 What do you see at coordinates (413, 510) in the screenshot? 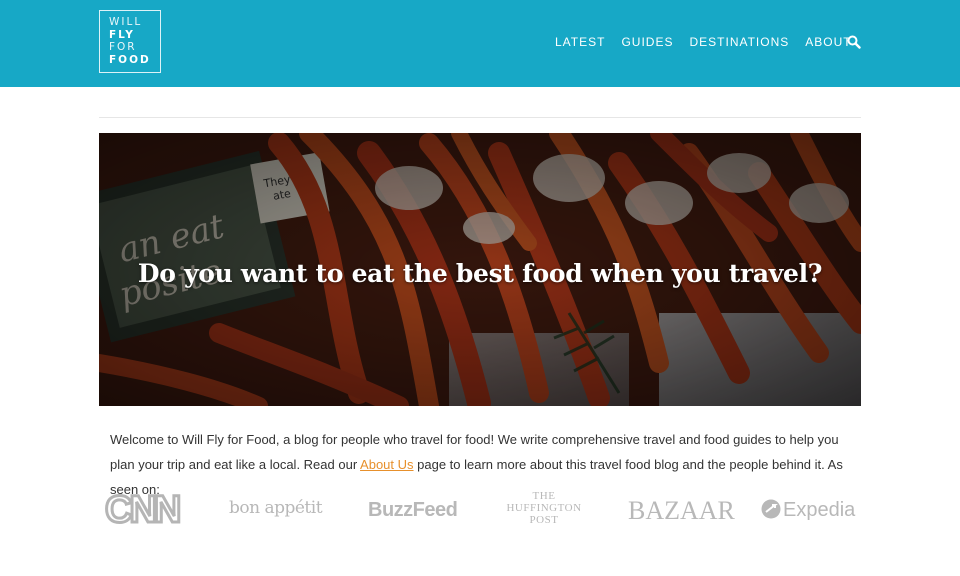
I see `buzzfeed-logo: BuzzFeed` at bounding box center [413, 510].